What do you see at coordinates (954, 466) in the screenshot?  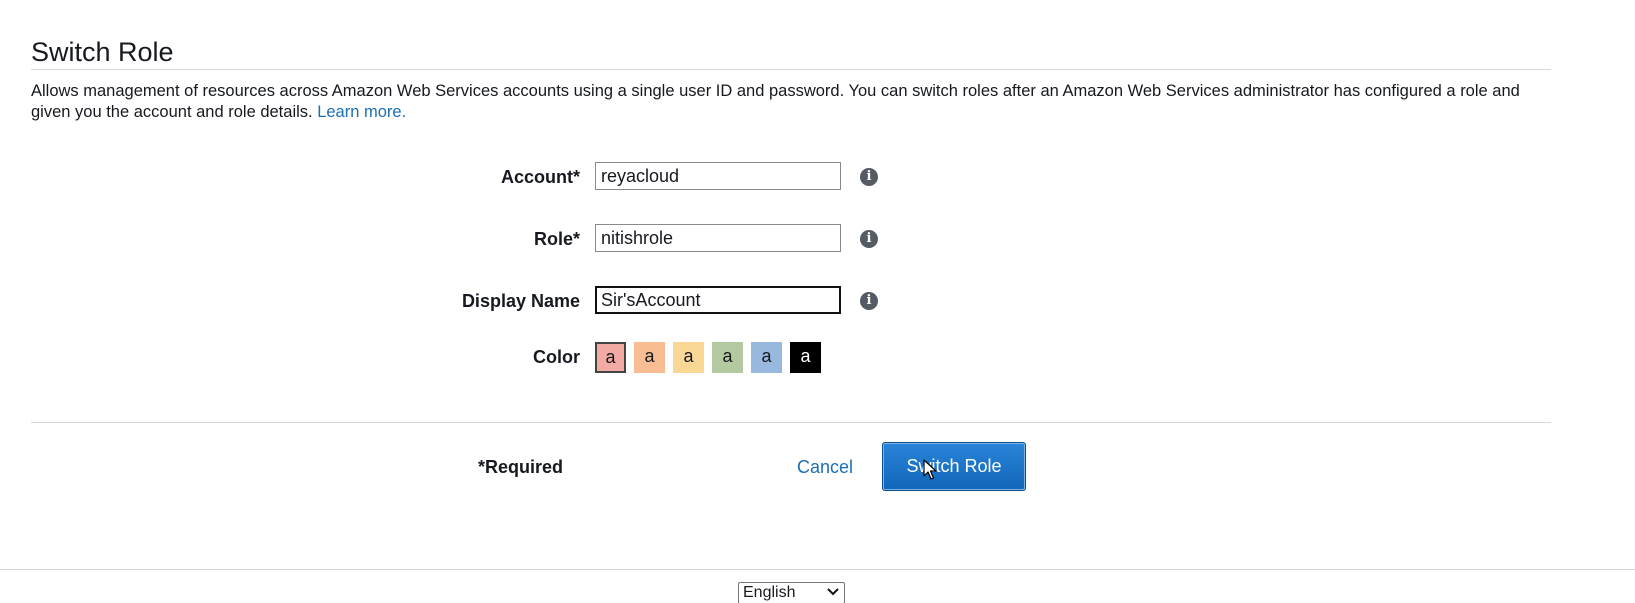 I see `switch-role-button: Switch Role` at bounding box center [954, 466].